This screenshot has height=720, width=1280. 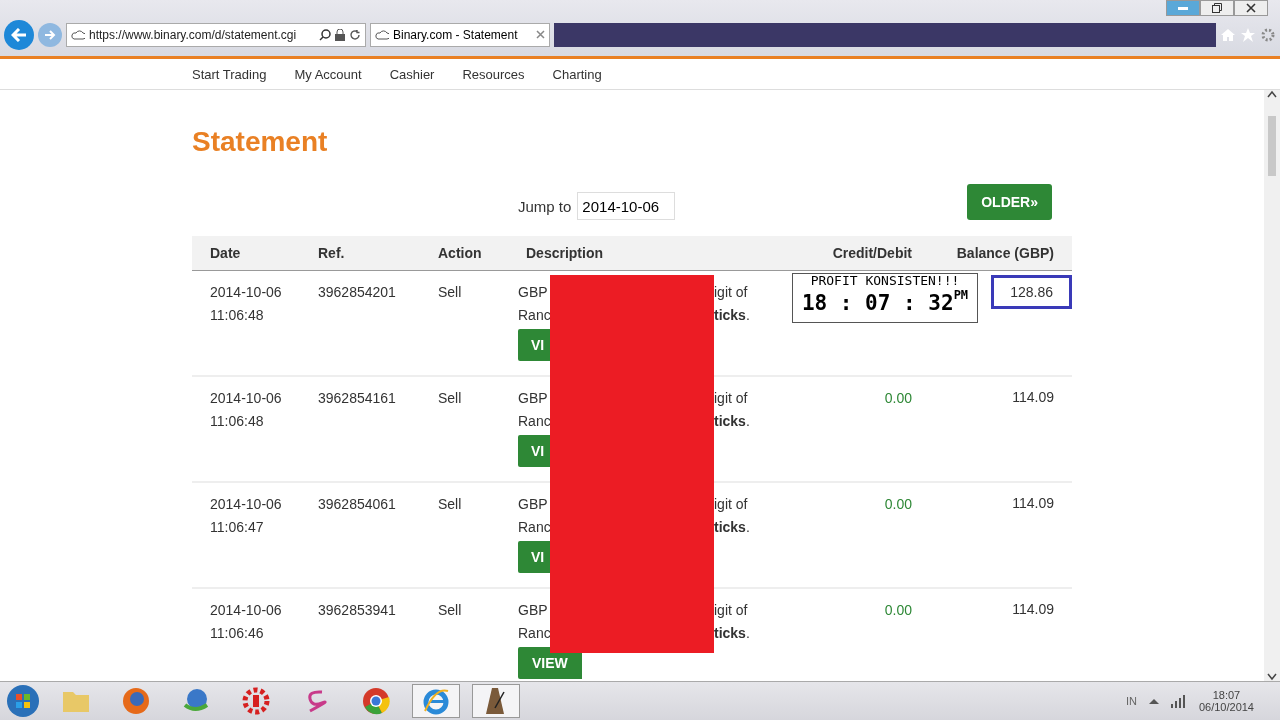 I want to click on restore-icon, so click(x=1217, y=8).